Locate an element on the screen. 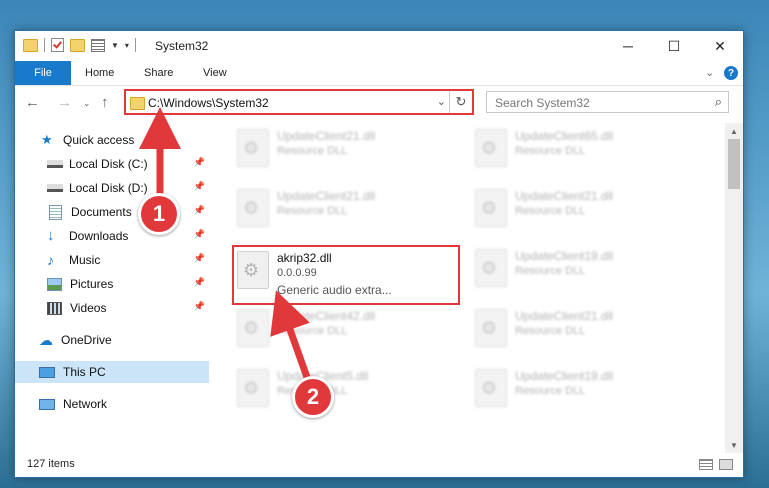 This screenshot has height=488, width=769. arrow-to-dll-file is located at coordinates (291, 336).